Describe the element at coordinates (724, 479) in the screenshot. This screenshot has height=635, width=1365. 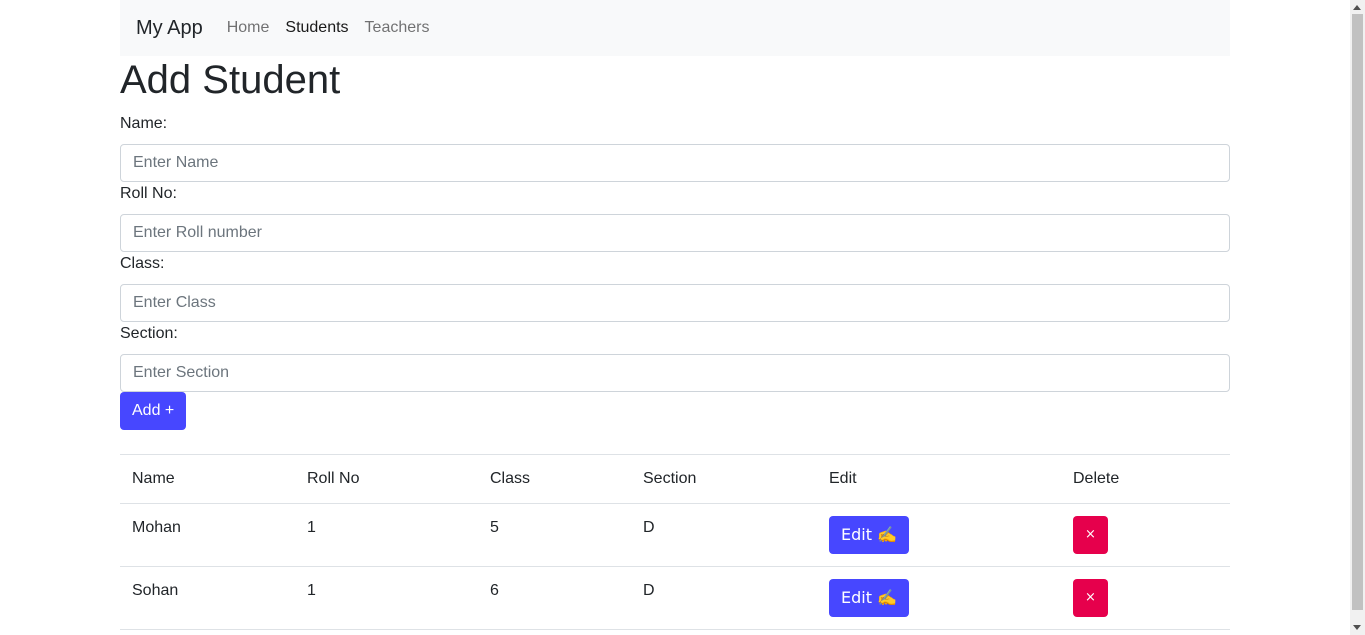
I see `header-section: Section` at that location.